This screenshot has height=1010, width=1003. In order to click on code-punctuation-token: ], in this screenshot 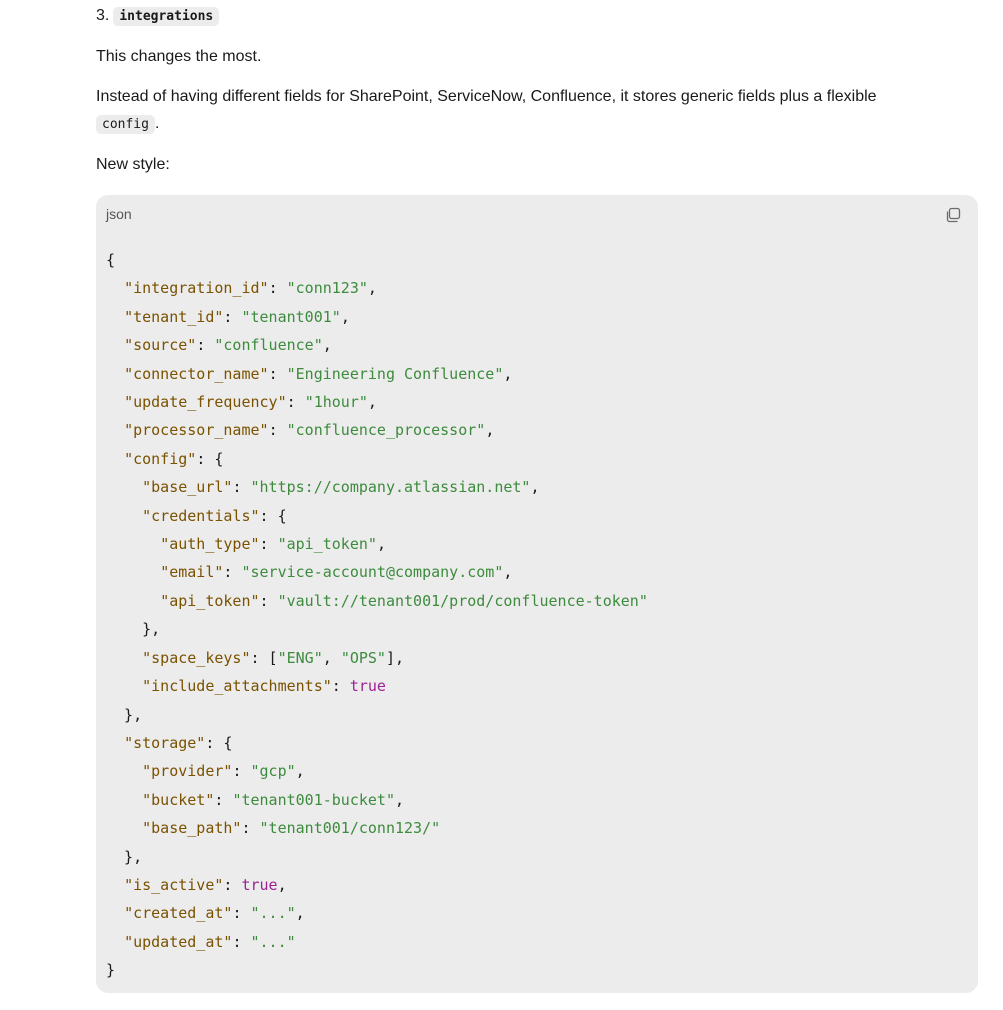, I will do `click(395, 657)`.